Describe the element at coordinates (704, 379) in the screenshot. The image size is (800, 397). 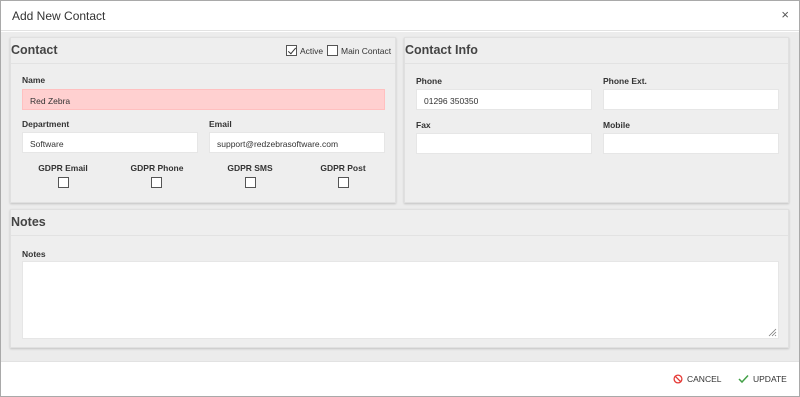
I see `cancel-label: CANCEL` at that location.